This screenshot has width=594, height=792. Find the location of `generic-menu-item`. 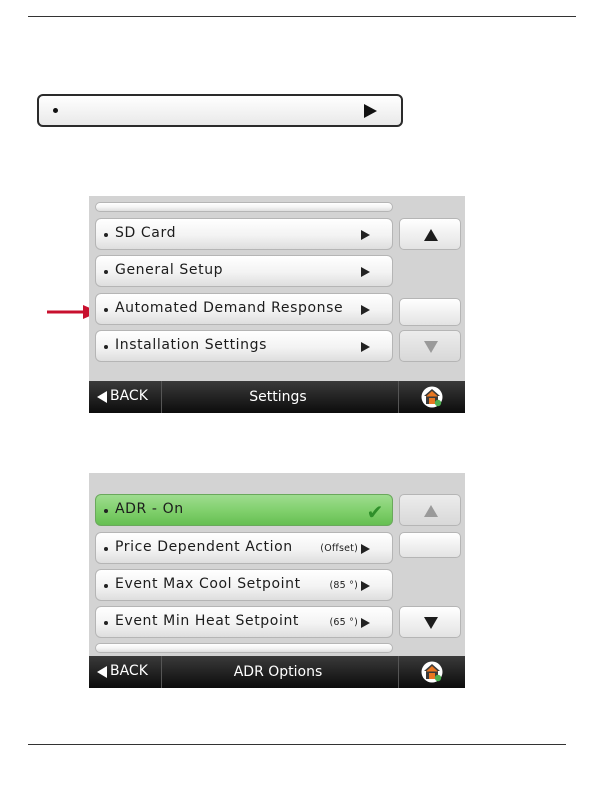

generic-menu-item is located at coordinates (220, 110).